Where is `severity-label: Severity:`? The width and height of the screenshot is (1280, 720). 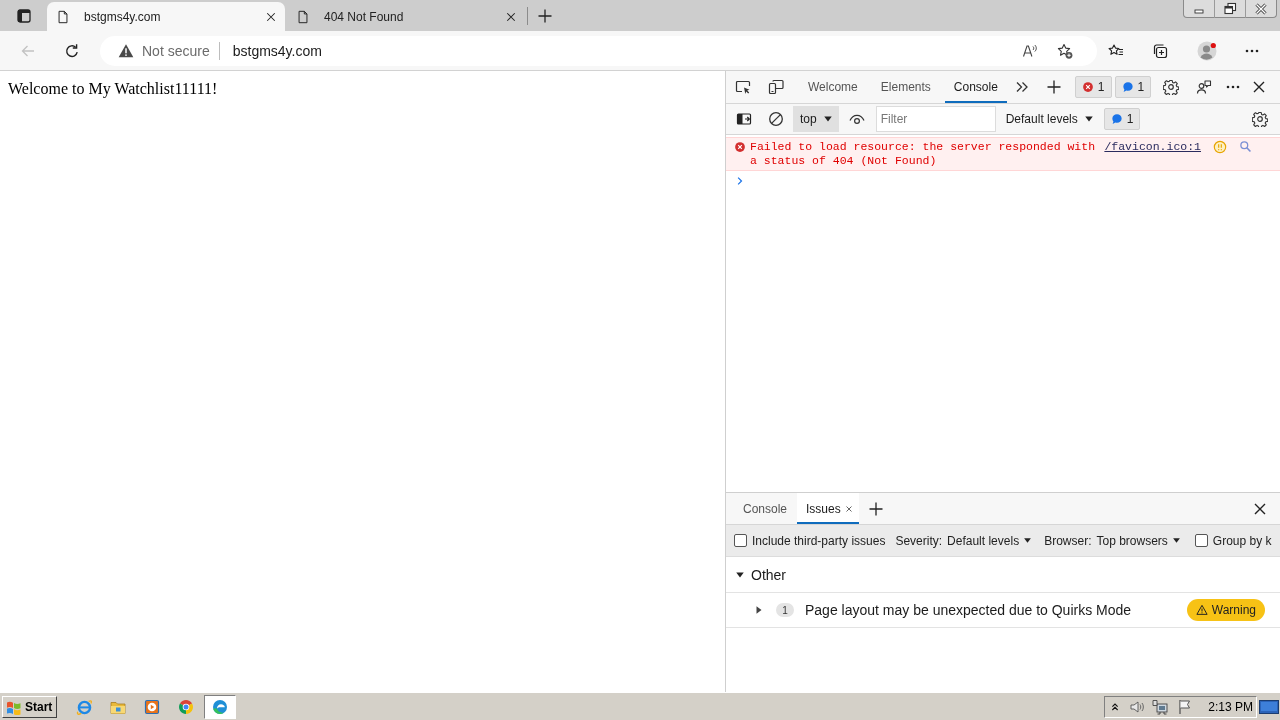
severity-label: Severity: is located at coordinates (919, 540).